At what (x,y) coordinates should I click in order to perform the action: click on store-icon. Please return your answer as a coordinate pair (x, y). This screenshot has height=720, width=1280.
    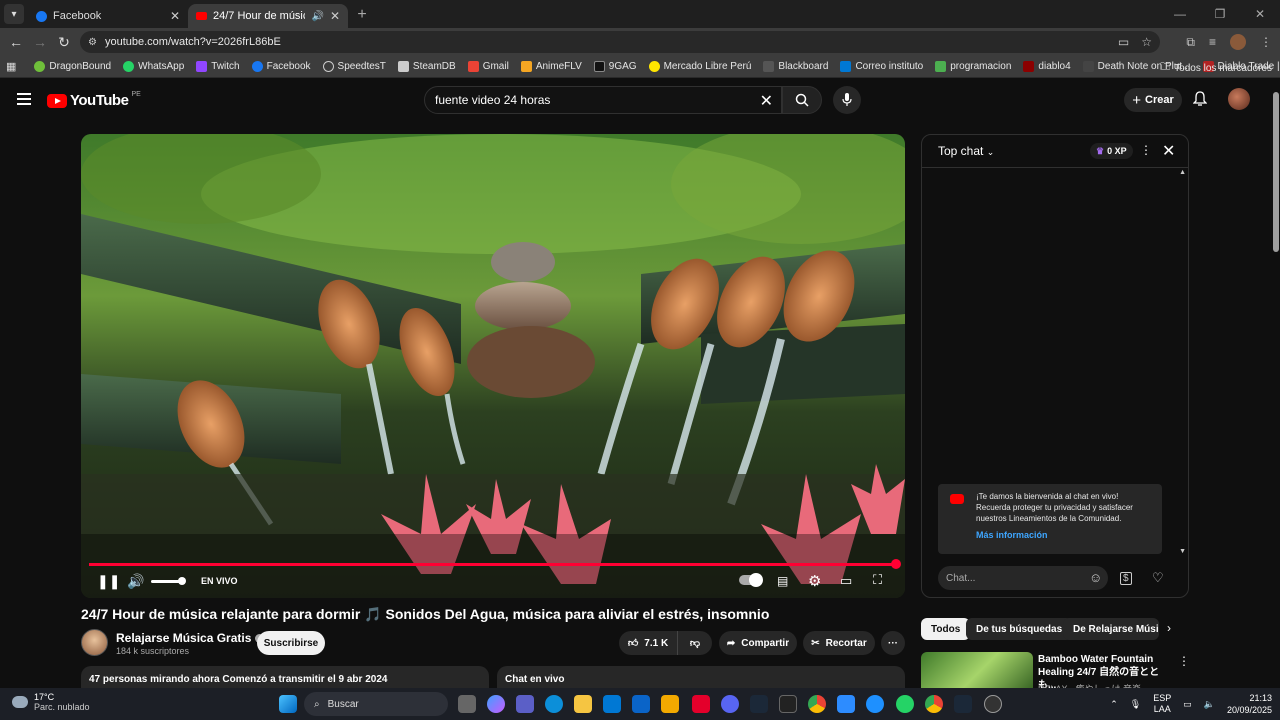
    Looking at the image, I should click on (612, 704).